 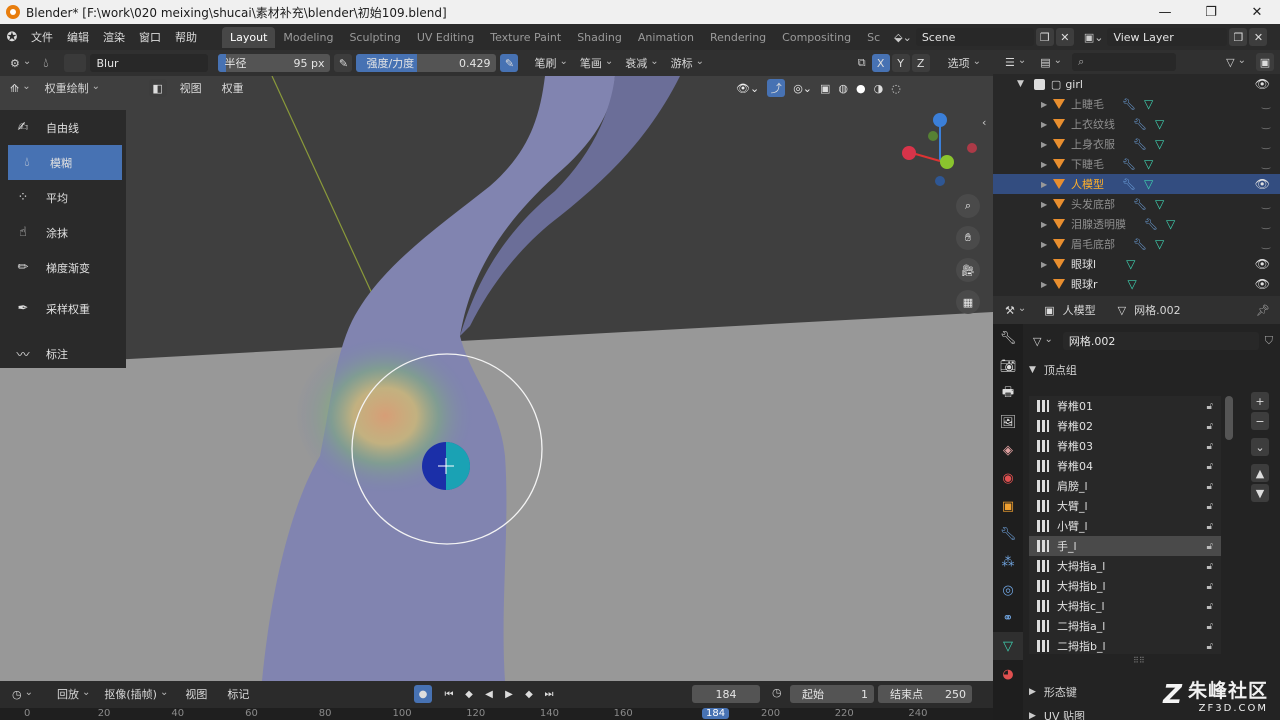 I want to click on constraints-tab-icon: ⚭, so click(x=1008, y=618).